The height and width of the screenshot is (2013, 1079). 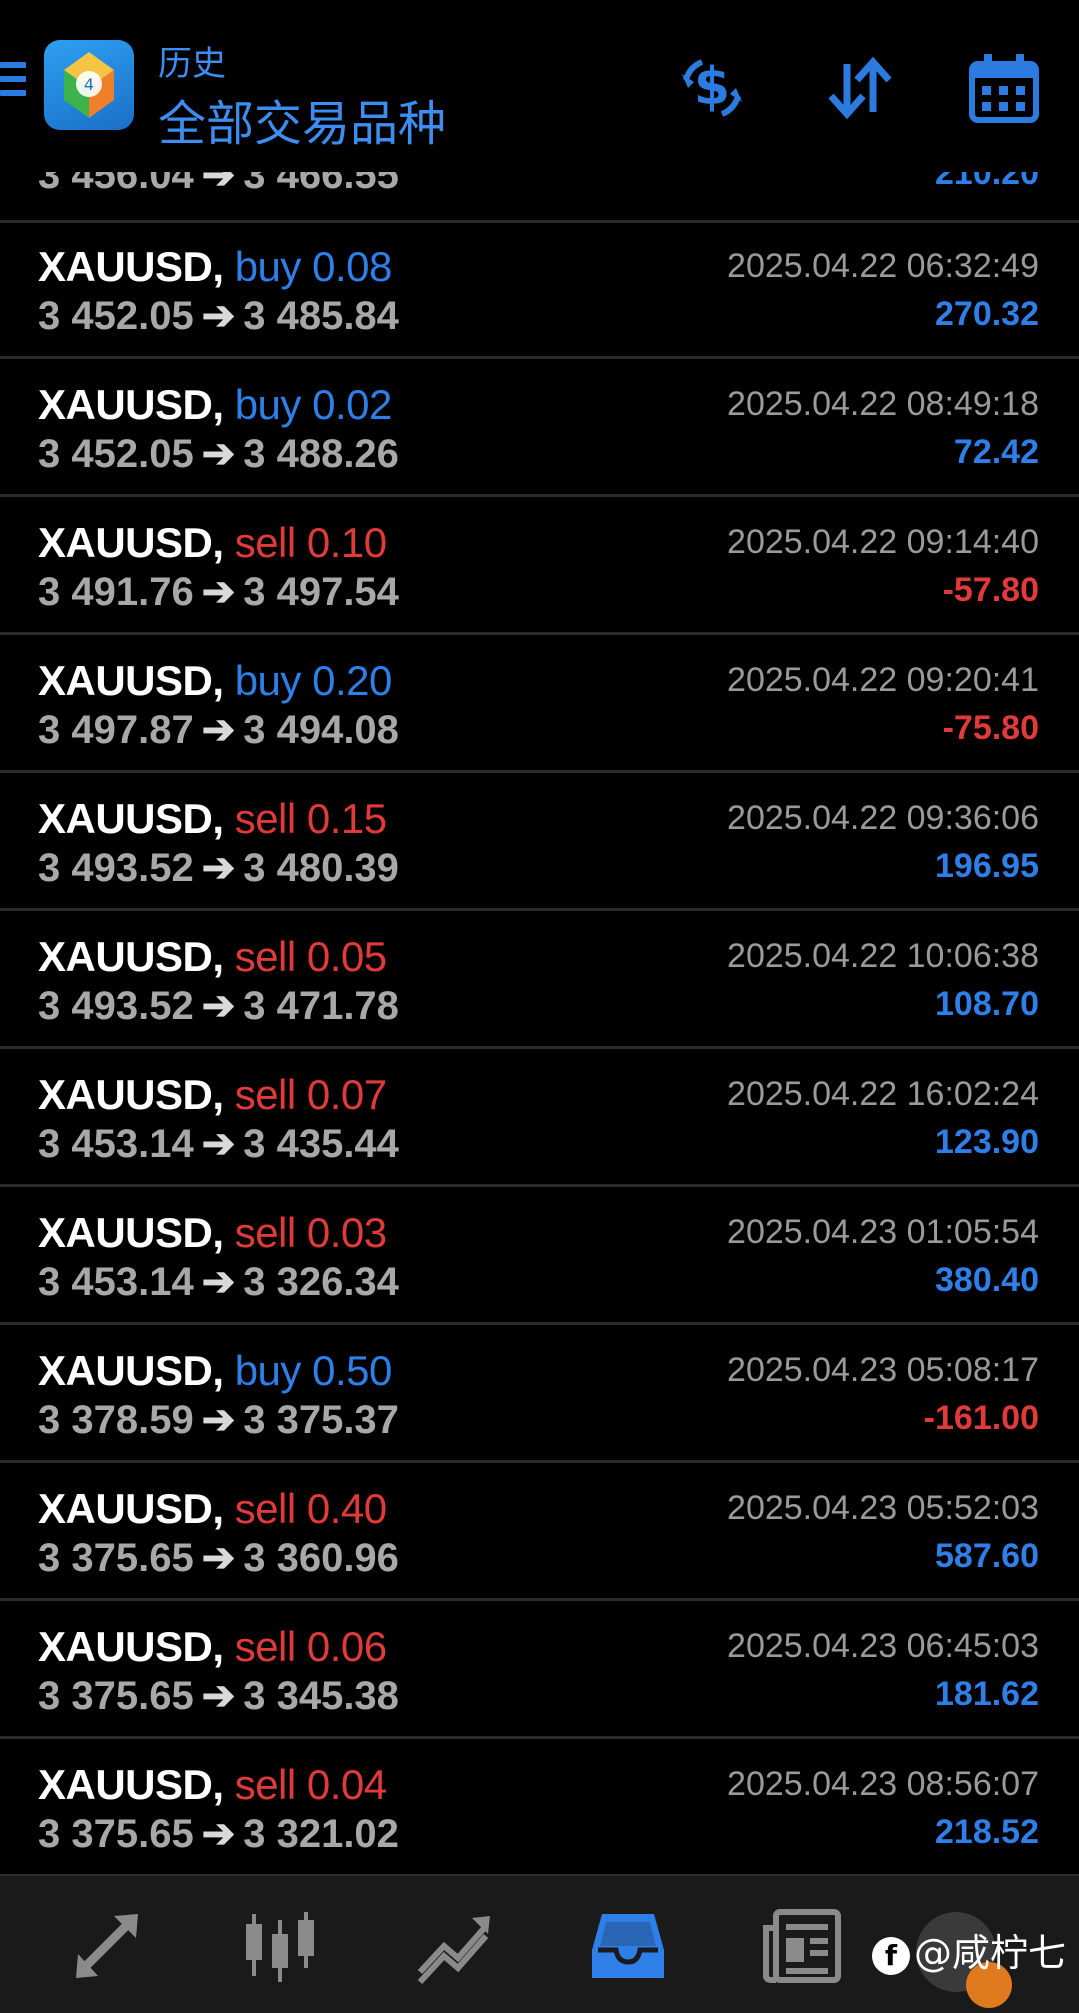 I want to click on price-range: 3 497.87 ➔ 3 494.08, so click(x=218, y=730).